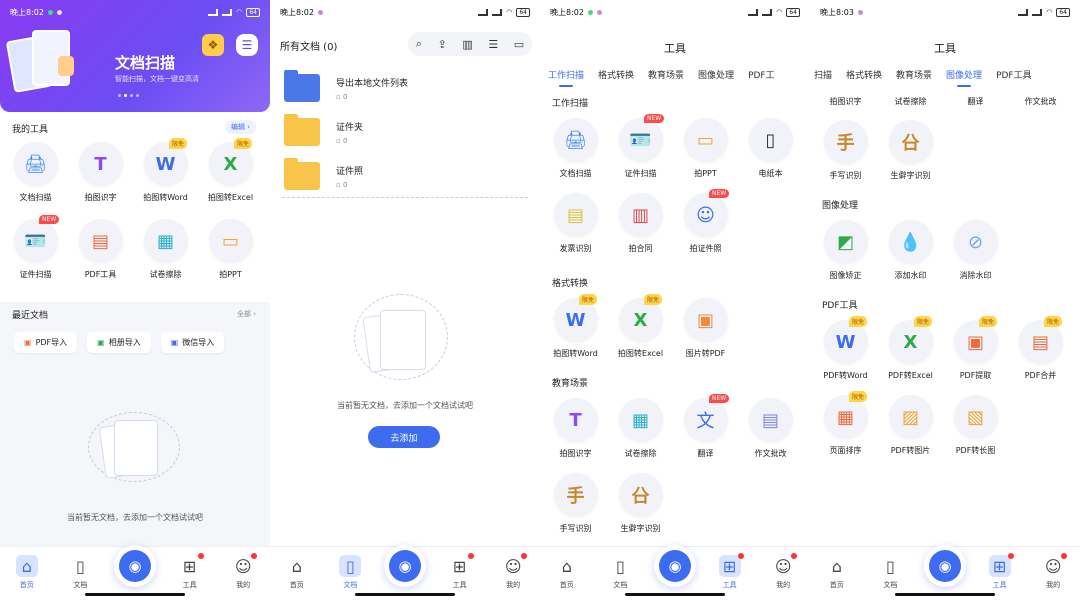 This screenshot has height=600, width=1080. I want to click on all-link: 全部 ›, so click(246, 314).